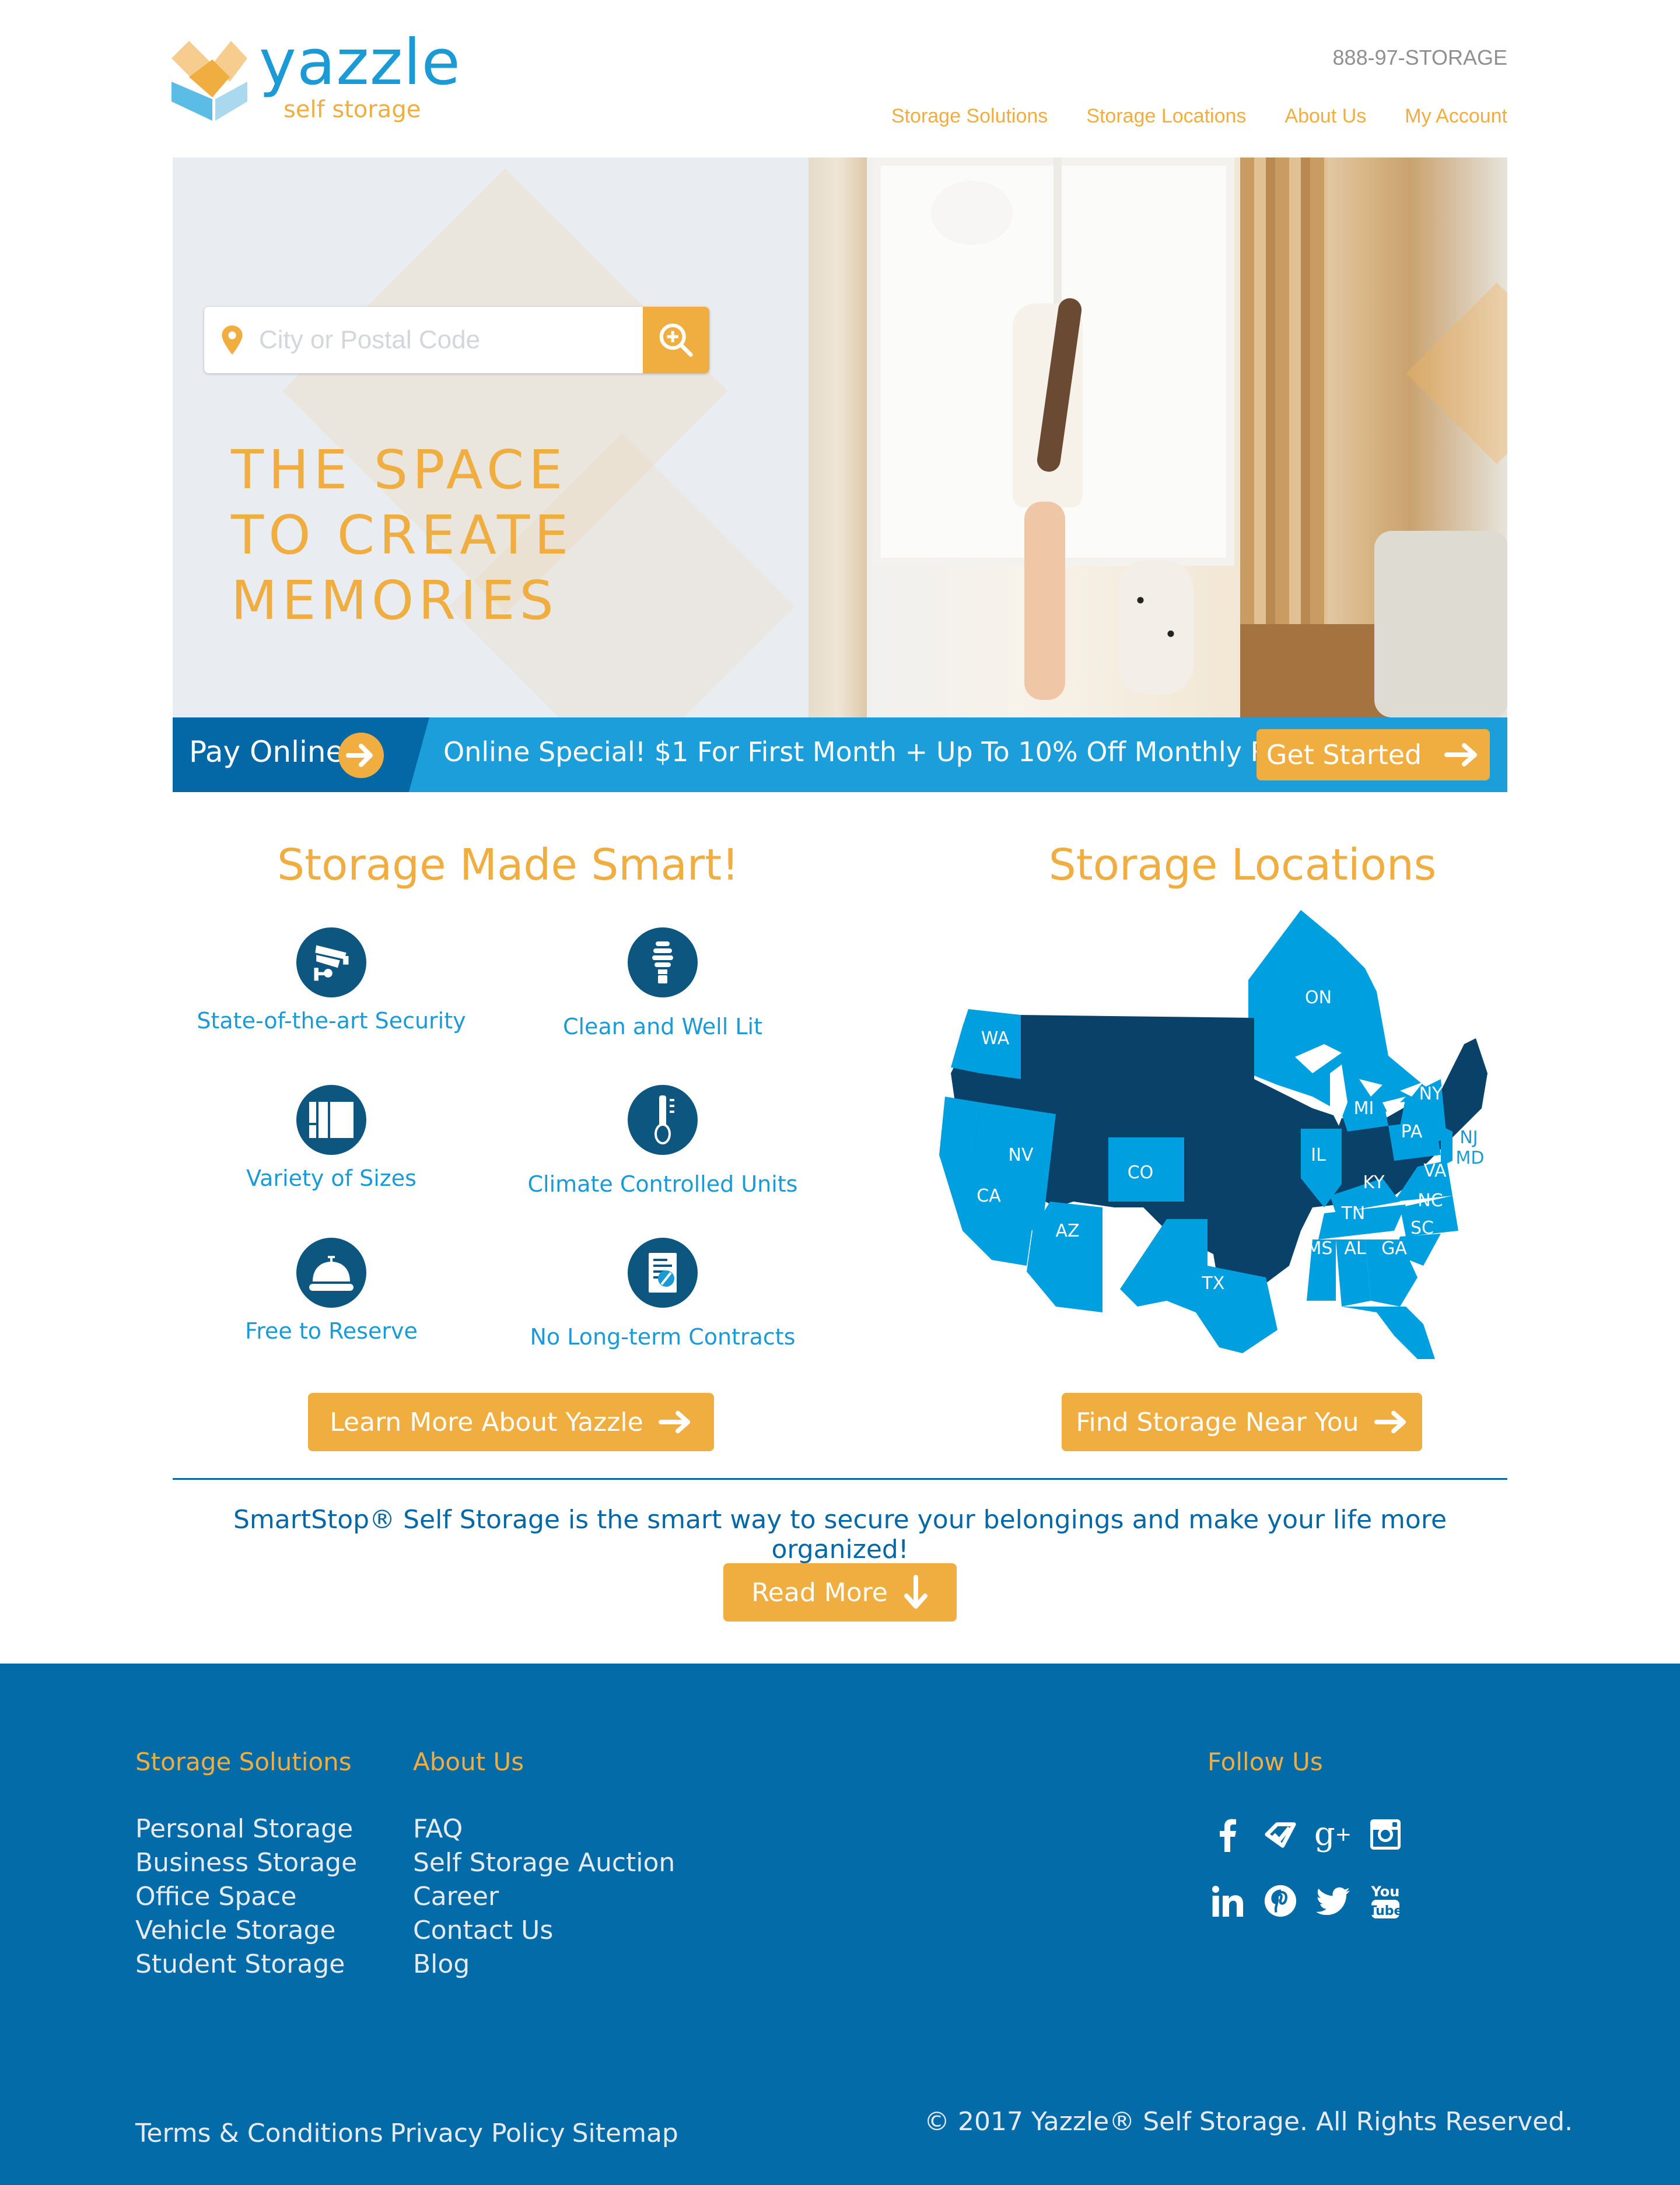 The width and height of the screenshot is (1680, 2185). What do you see at coordinates (1412, 1132) in the screenshot?
I see `region-label: PA` at bounding box center [1412, 1132].